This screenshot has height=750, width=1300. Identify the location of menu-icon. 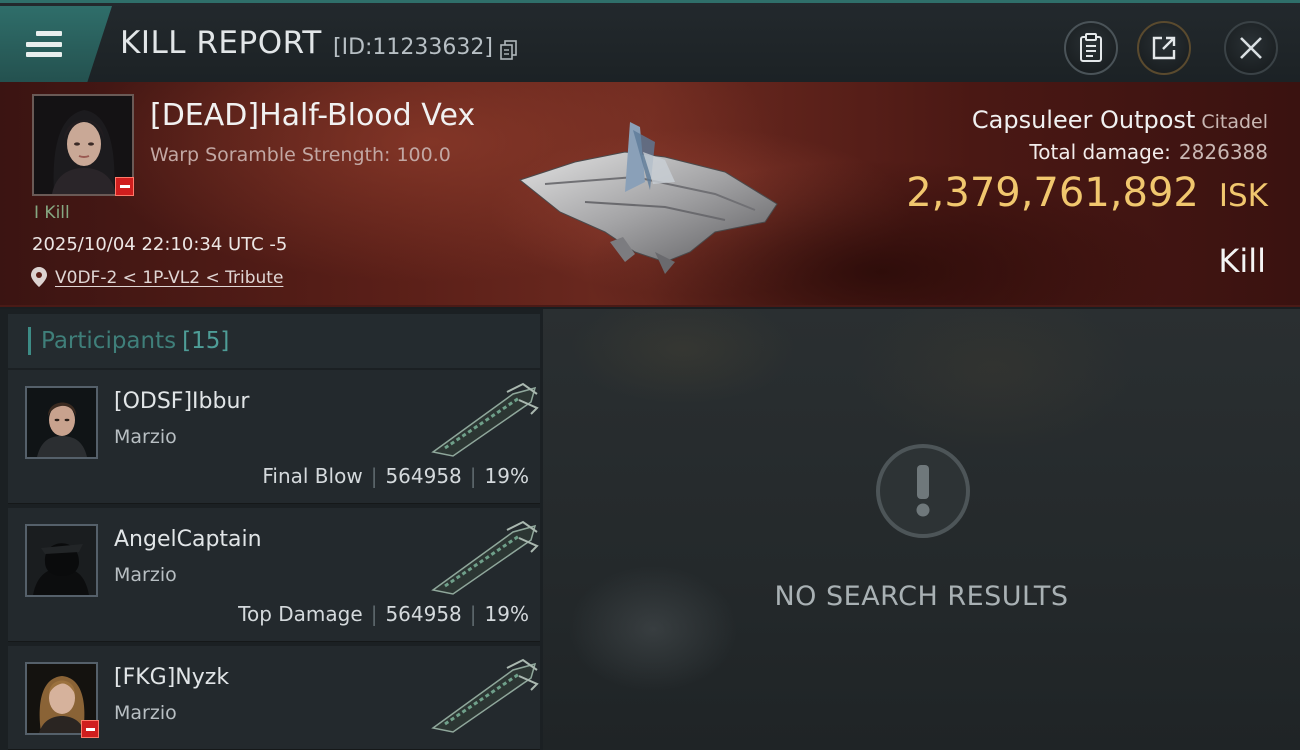
(44, 44).